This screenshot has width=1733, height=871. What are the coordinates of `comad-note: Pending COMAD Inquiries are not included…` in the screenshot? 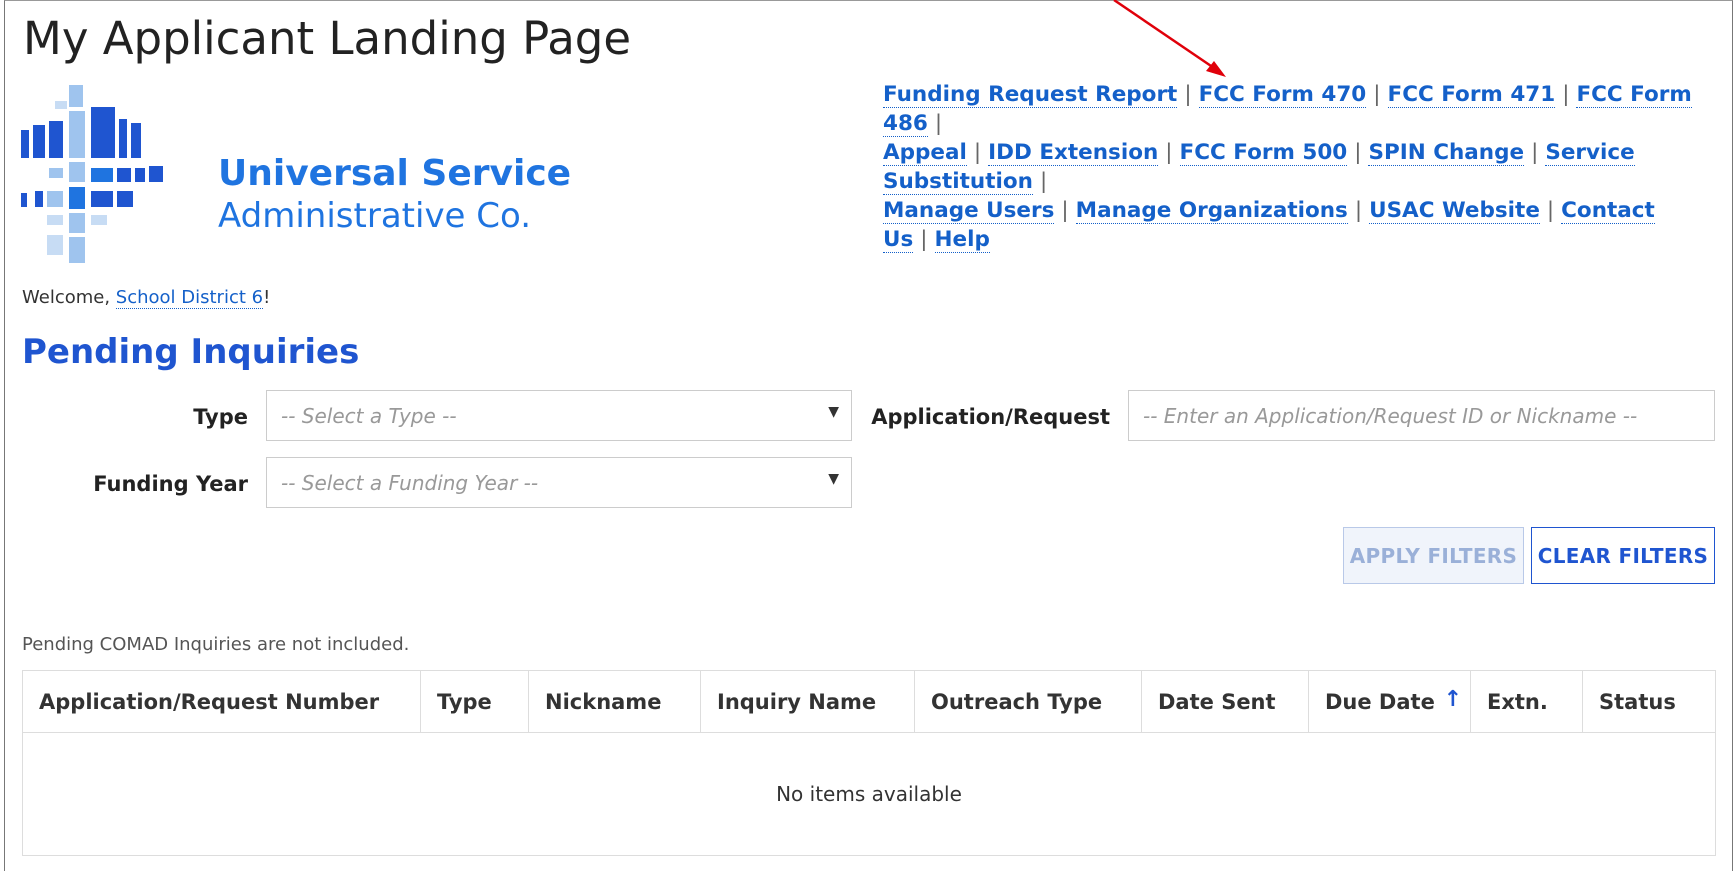 It's located at (216, 644).